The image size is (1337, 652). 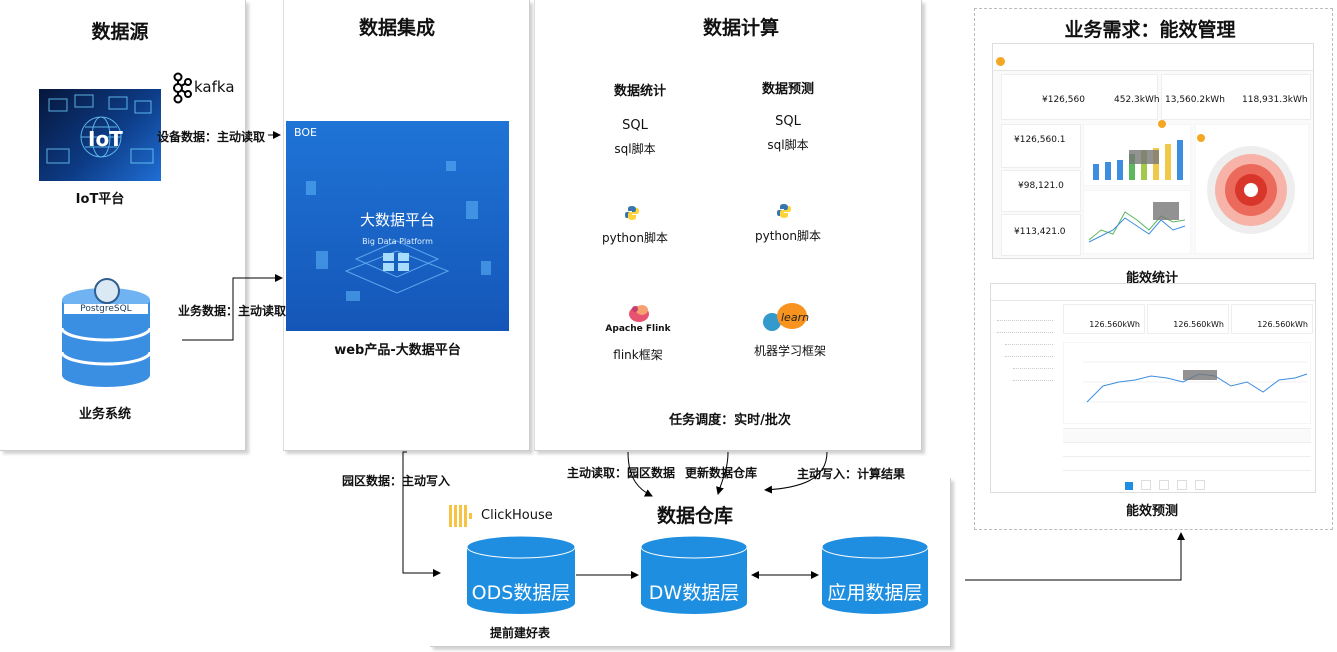 What do you see at coordinates (1063, 100) in the screenshot?
I see `stat-value-1: ¥126,560` at bounding box center [1063, 100].